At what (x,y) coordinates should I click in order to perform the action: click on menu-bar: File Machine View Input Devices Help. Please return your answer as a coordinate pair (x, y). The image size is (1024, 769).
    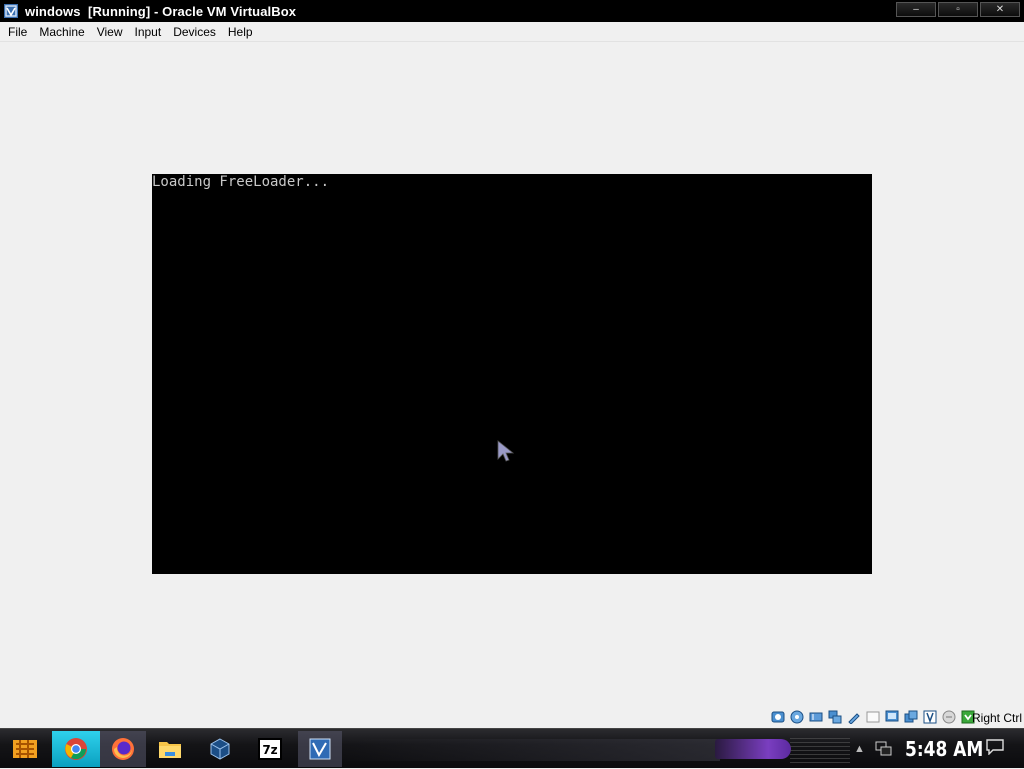
    Looking at the image, I should click on (512, 32).